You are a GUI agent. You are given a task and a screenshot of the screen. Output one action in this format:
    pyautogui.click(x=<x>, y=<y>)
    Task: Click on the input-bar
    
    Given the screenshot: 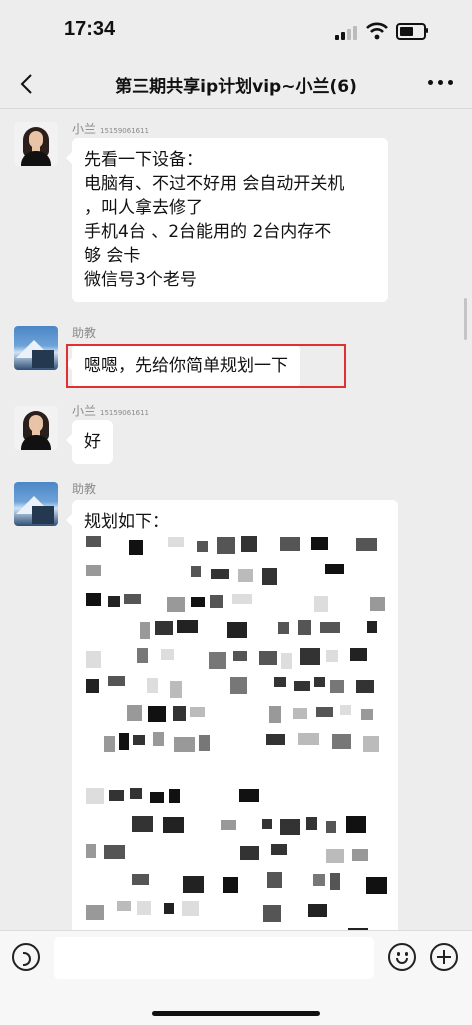 What is the action you would take?
    pyautogui.click(x=236, y=977)
    